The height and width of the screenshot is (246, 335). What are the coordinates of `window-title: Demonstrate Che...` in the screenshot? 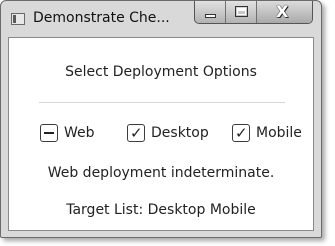 It's located at (101, 18).